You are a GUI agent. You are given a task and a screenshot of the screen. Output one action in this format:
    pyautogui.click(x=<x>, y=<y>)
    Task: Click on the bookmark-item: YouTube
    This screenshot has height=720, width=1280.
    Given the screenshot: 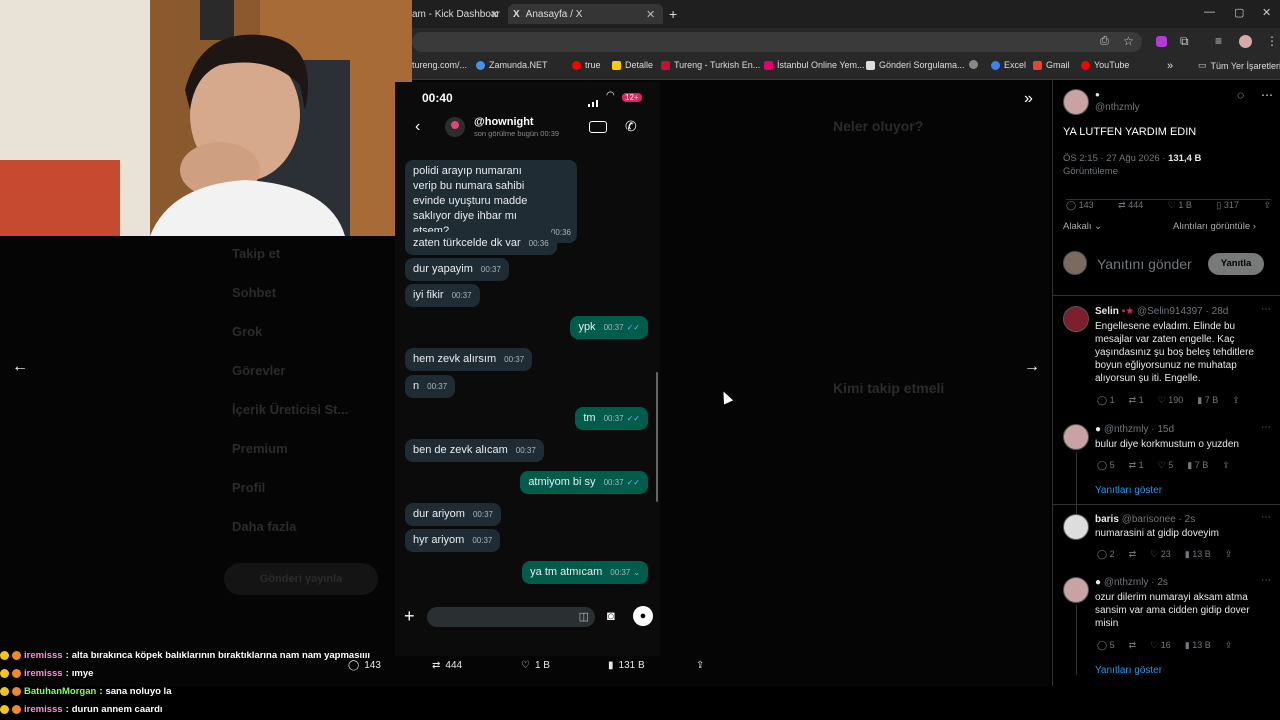 What is the action you would take?
    pyautogui.click(x=1105, y=65)
    